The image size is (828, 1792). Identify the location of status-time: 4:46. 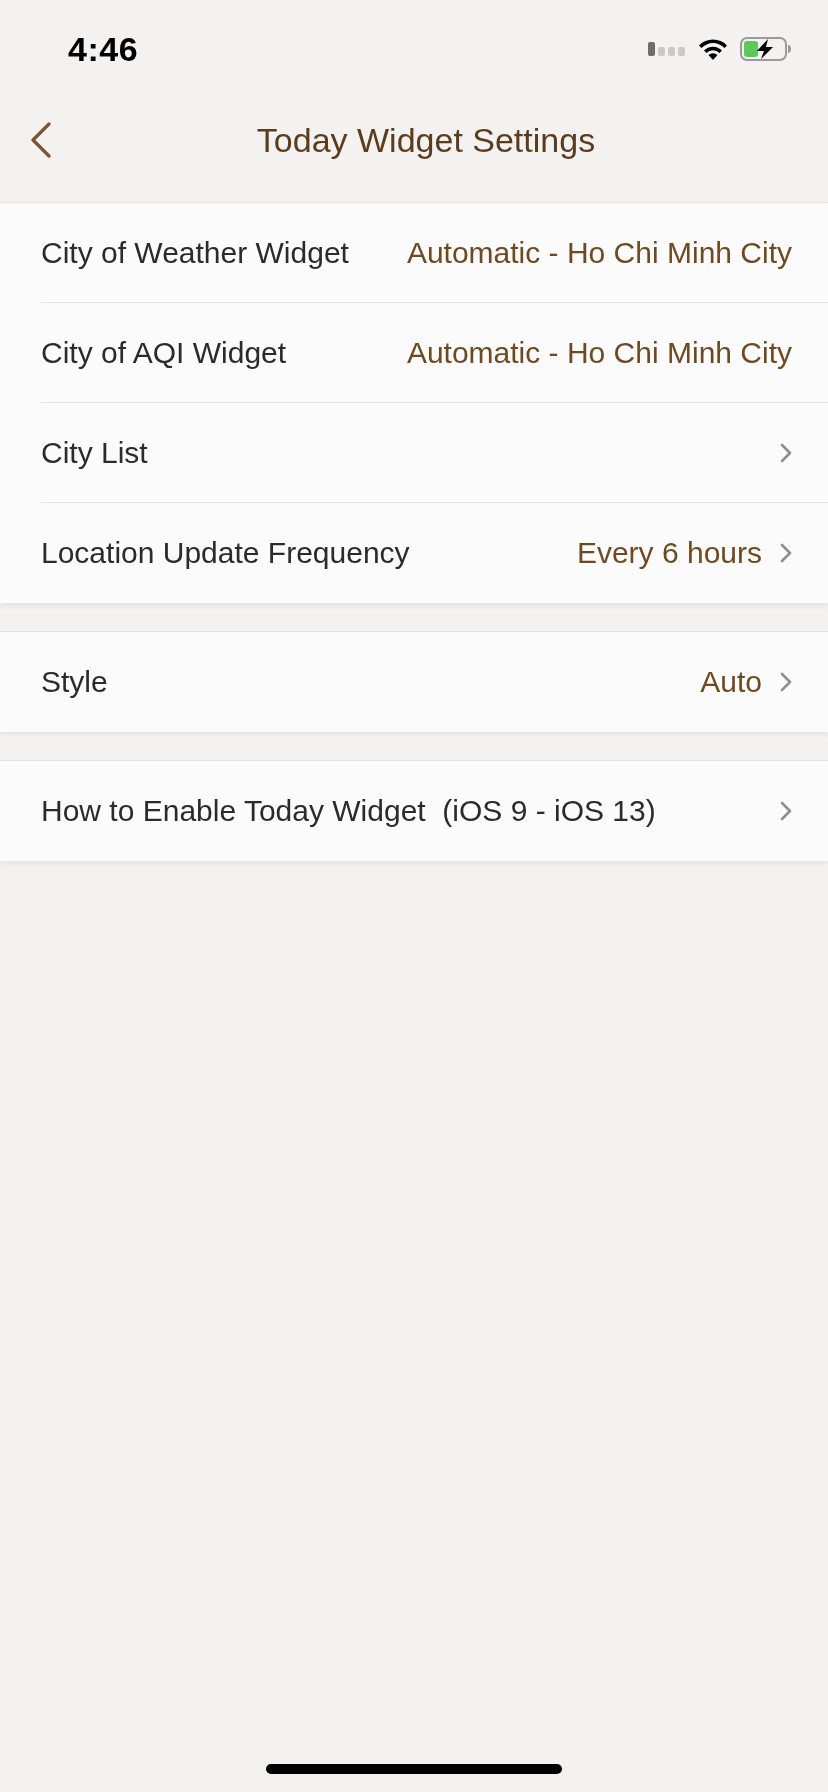
(103, 49).